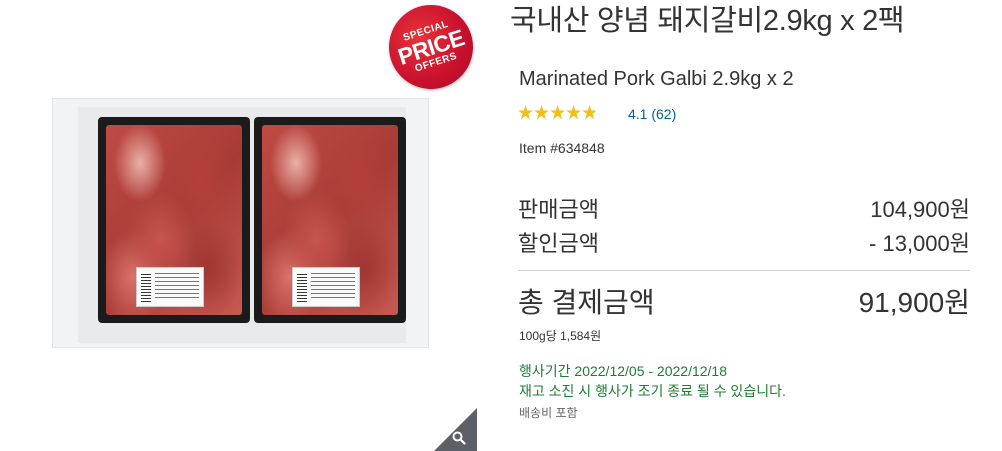 Image resolution: width=1002 pixels, height=451 pixels. I want to click on product-title-english: Marinated Pork Galbi 2.9kg x 2, so click(656, 79).